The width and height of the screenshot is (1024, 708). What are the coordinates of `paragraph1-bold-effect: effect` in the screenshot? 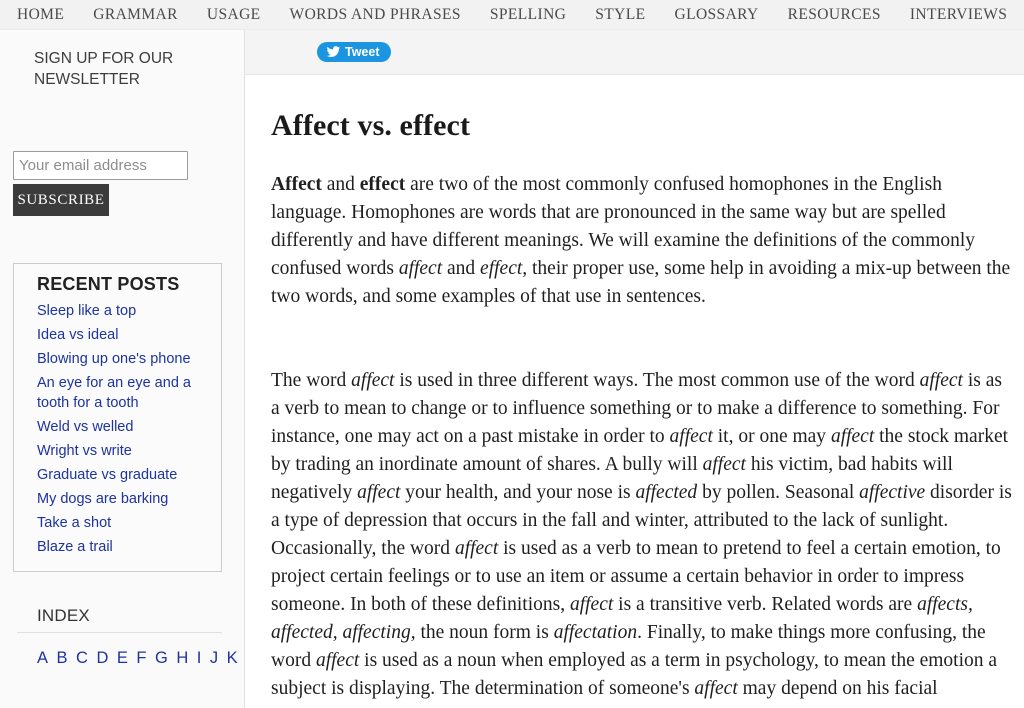 It's located at (382, 184).